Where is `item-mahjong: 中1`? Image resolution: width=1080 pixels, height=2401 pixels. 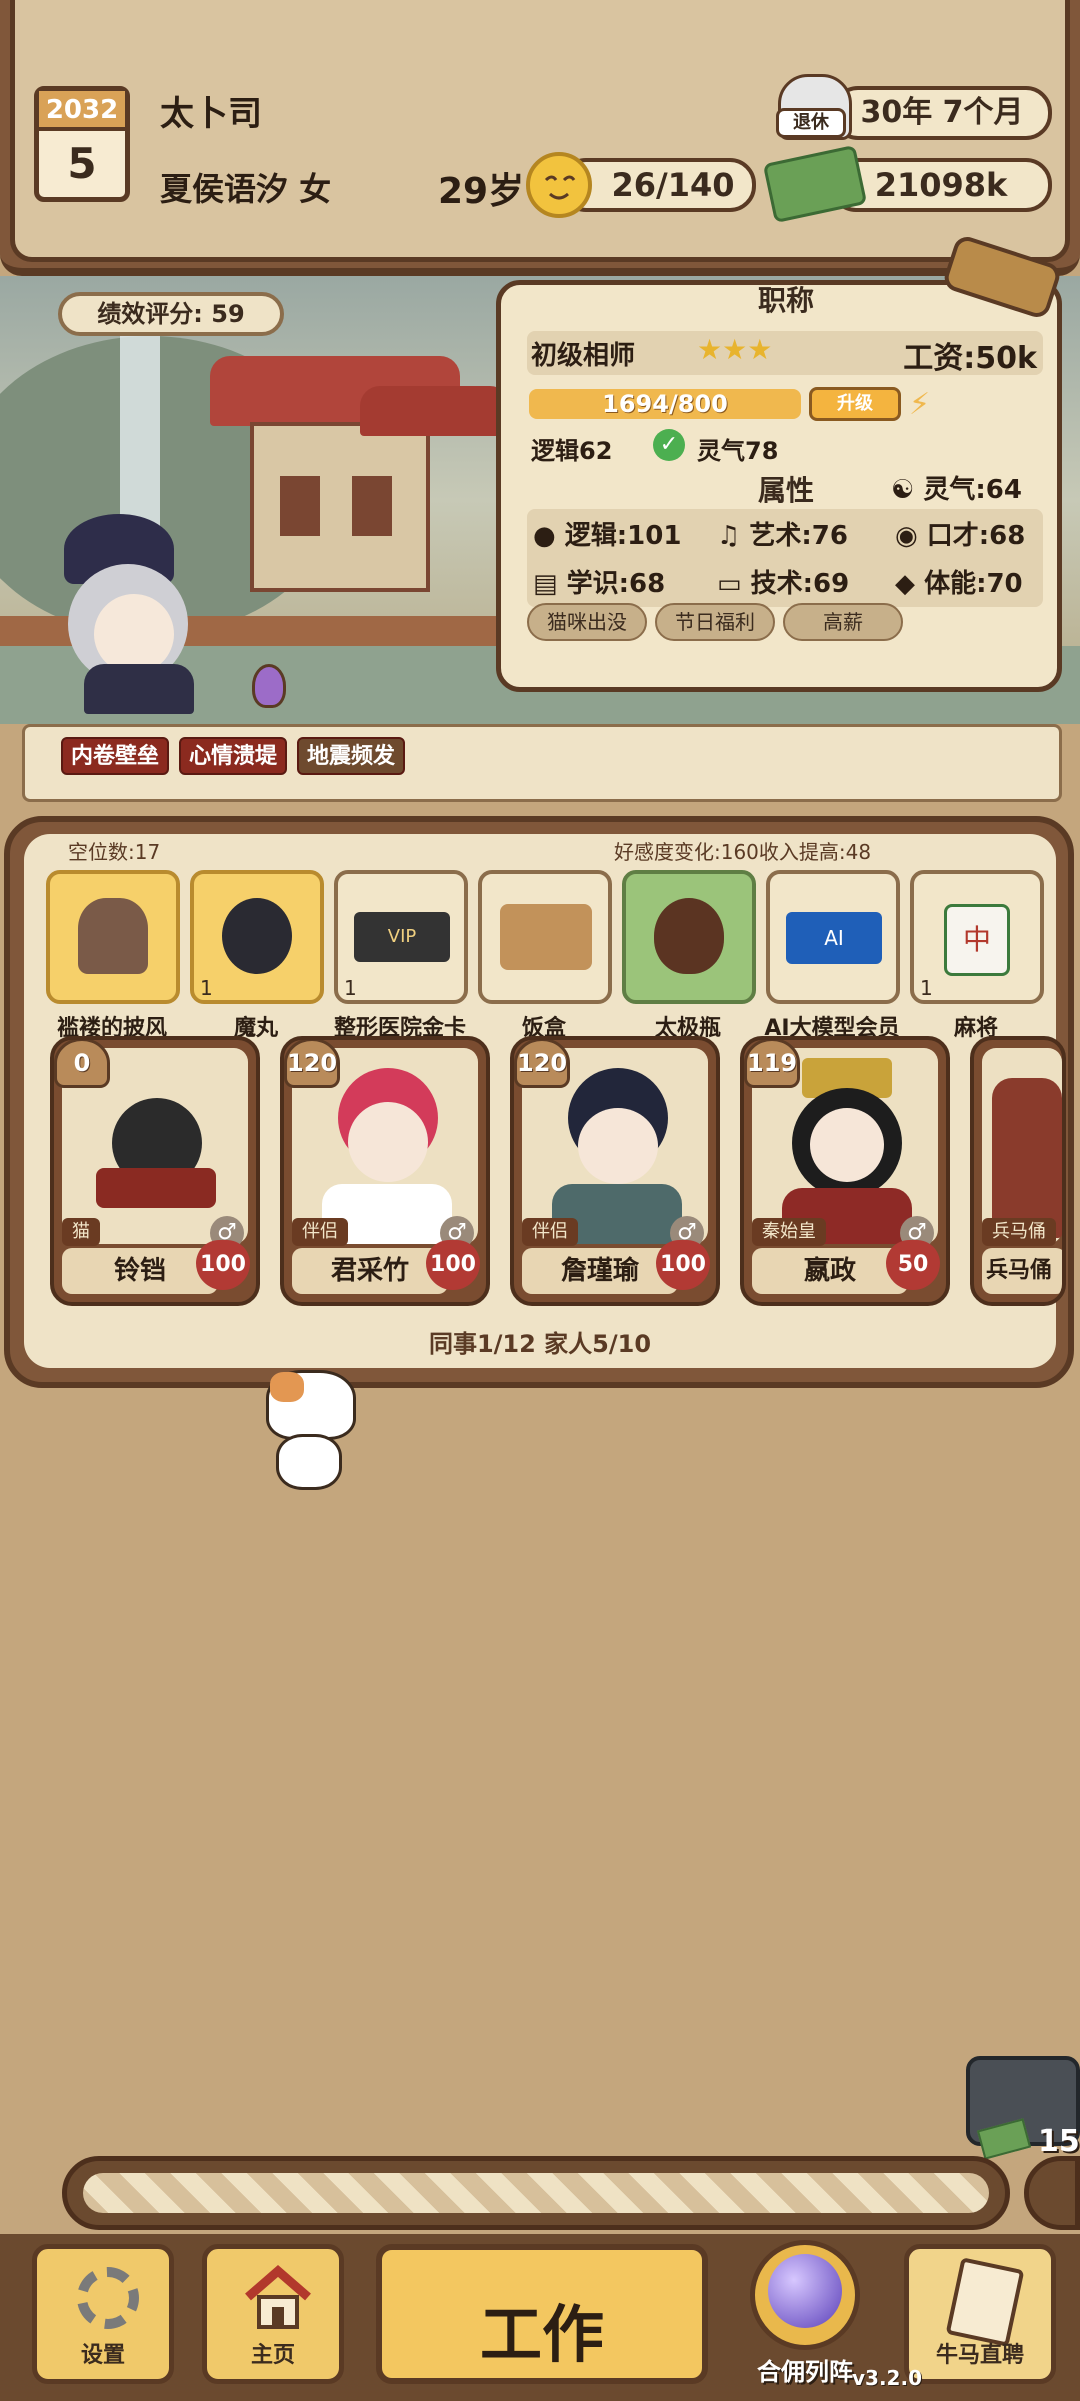
item-mahjong: 中1 is located at coordinates (977, 937).